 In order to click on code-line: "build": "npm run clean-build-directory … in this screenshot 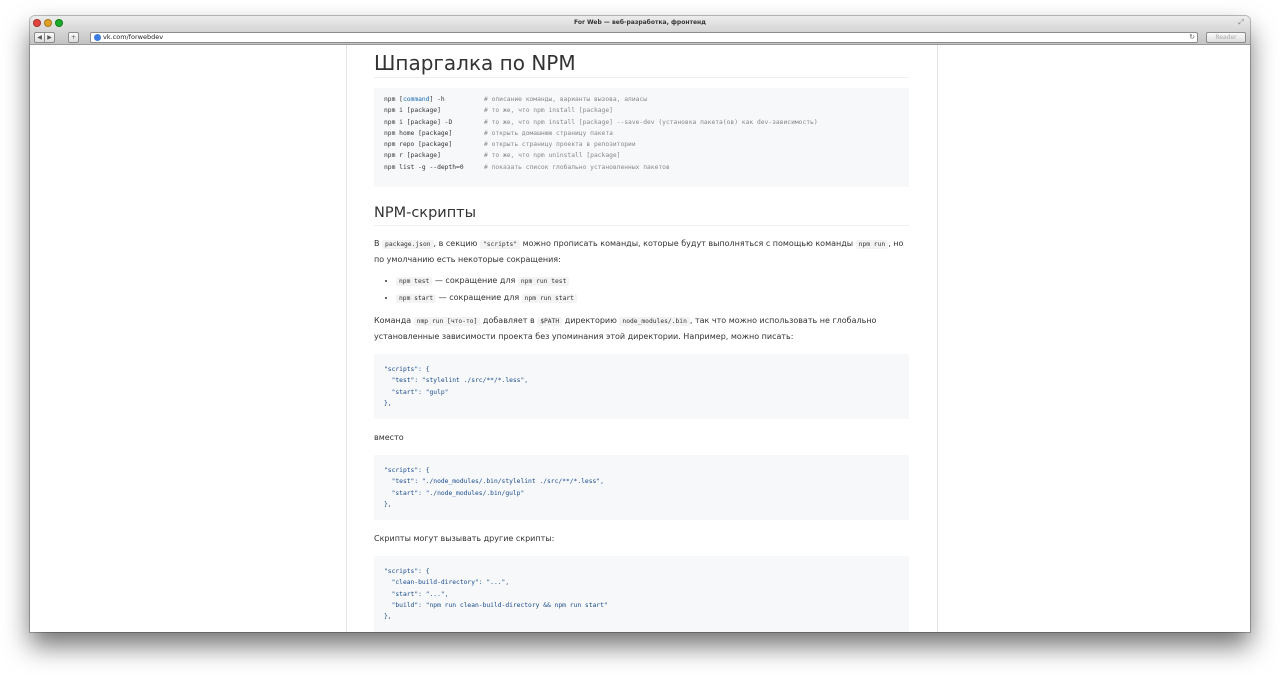, I will do `click(496, 605)`.